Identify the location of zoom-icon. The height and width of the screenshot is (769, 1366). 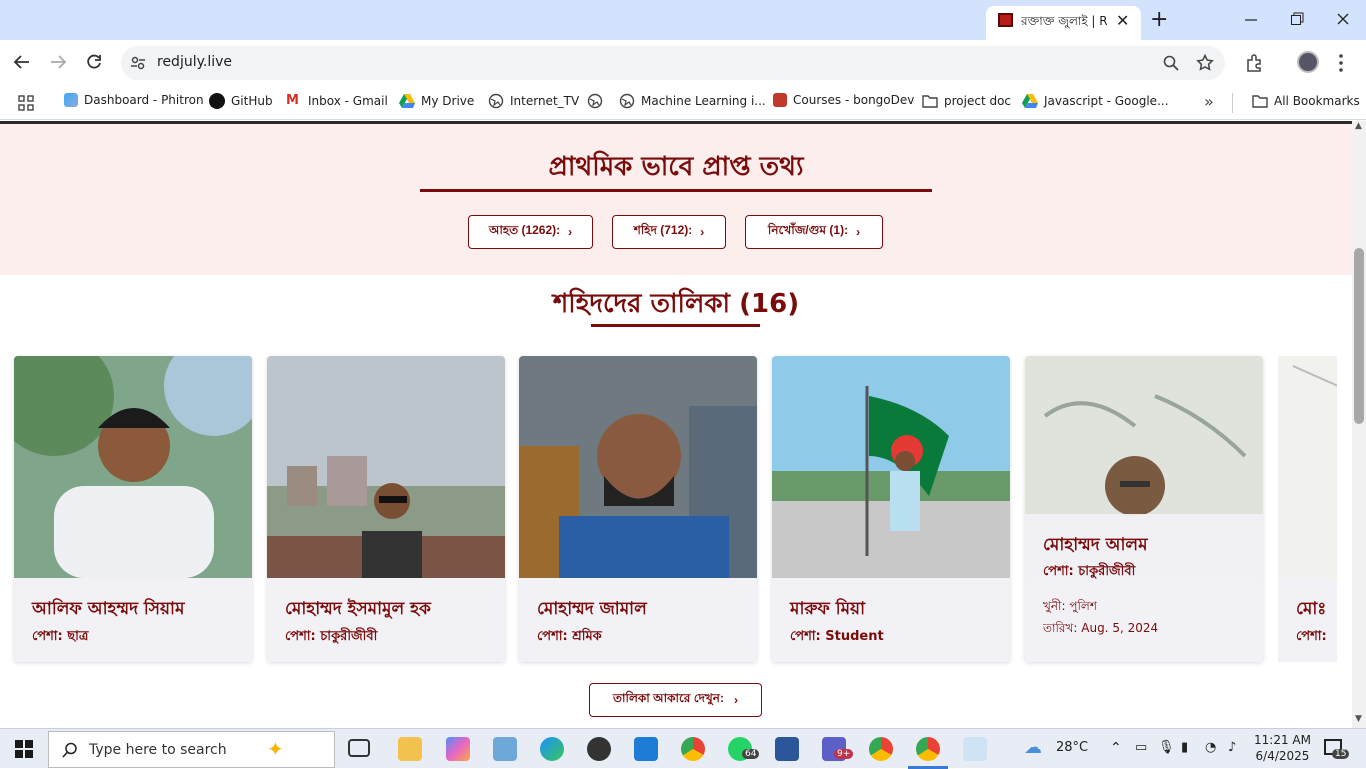
(1171, 63).